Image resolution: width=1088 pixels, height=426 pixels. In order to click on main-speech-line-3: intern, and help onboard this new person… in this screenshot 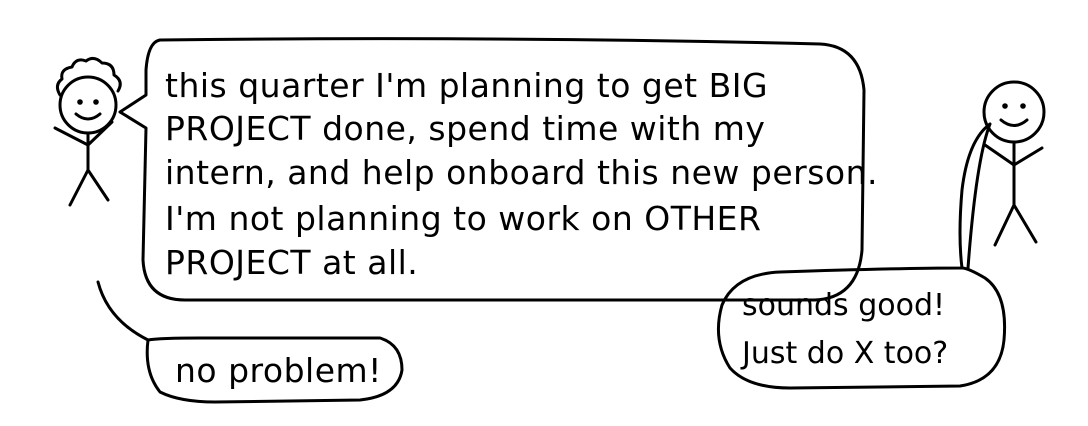, I will do `click(521, 172)`.